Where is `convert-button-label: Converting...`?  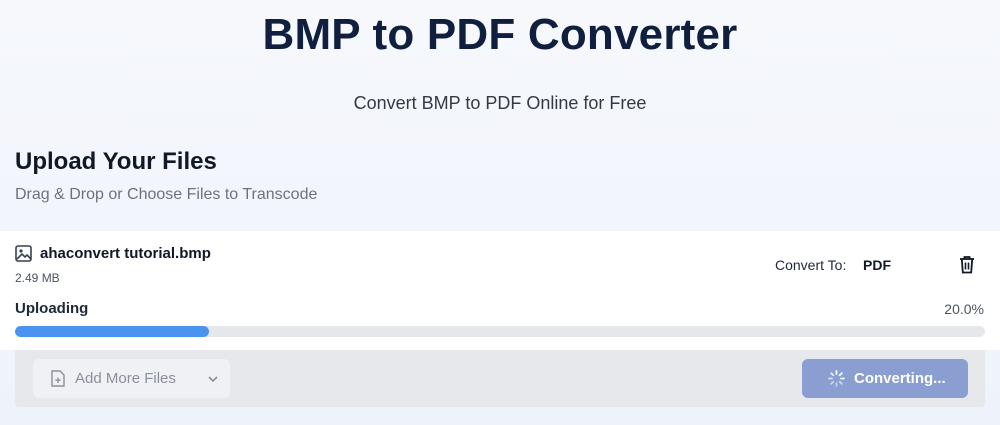 convert-button-label: Converting... is located at coordinates (900, 378).